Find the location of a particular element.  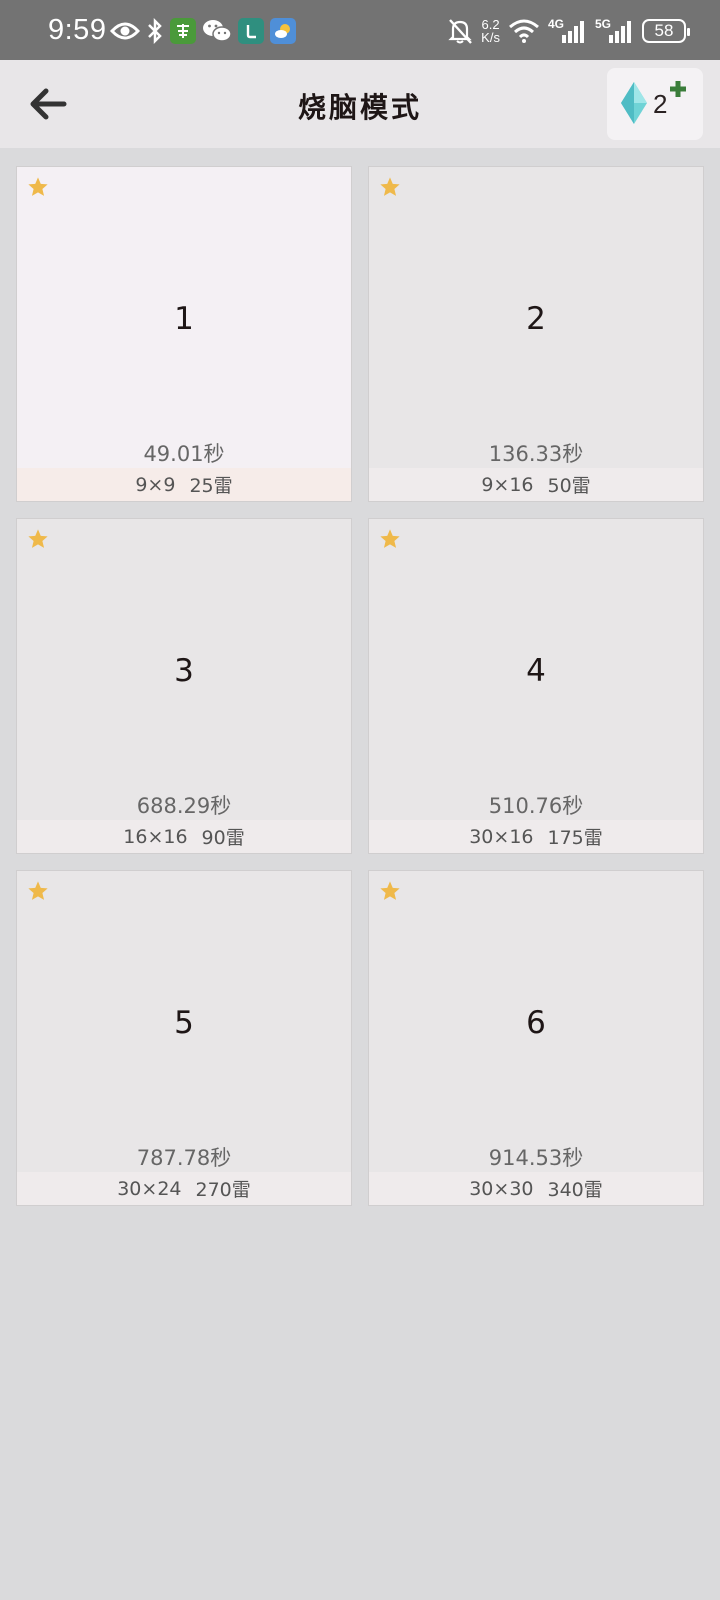

board-size: 30×16 is located at coordinates (501, 836).